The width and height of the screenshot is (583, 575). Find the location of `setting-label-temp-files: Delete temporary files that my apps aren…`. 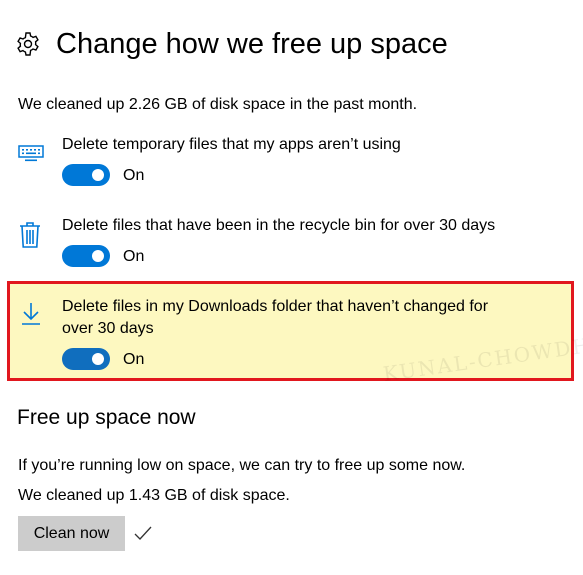

setting-label-temp-files: Delete temporary files that my apps aren… is located at coordinates (231, 144).